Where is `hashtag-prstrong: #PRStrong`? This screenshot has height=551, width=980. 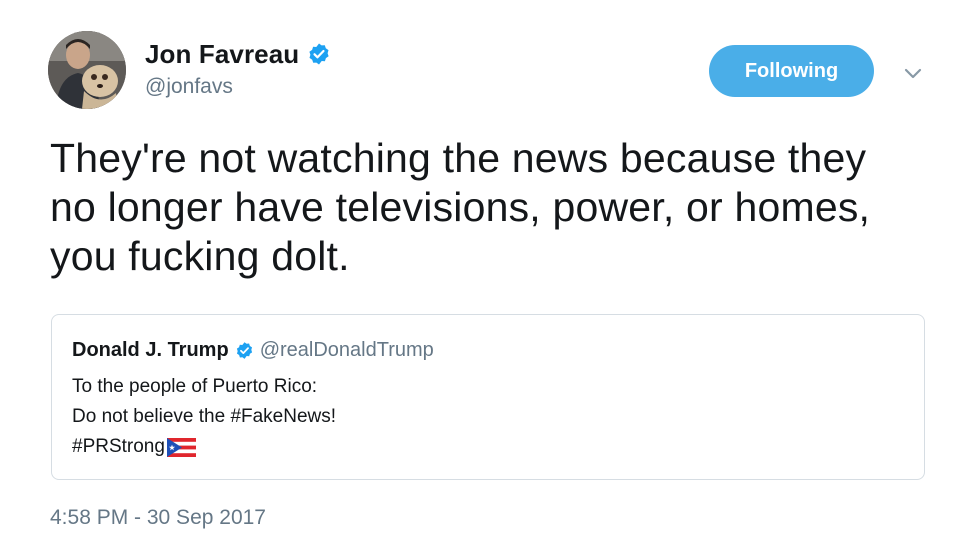 hashtag-prstrong: #PRStrong is located at coordinates (118, 447).